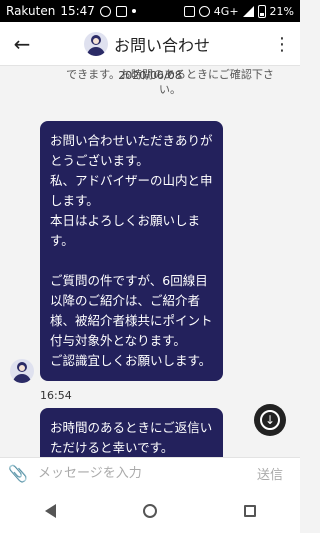 This screenshot has width=320, height=533. Describe the element at coordinates (189, 11) in the screenshot. I see `nfc-icon` at that location.